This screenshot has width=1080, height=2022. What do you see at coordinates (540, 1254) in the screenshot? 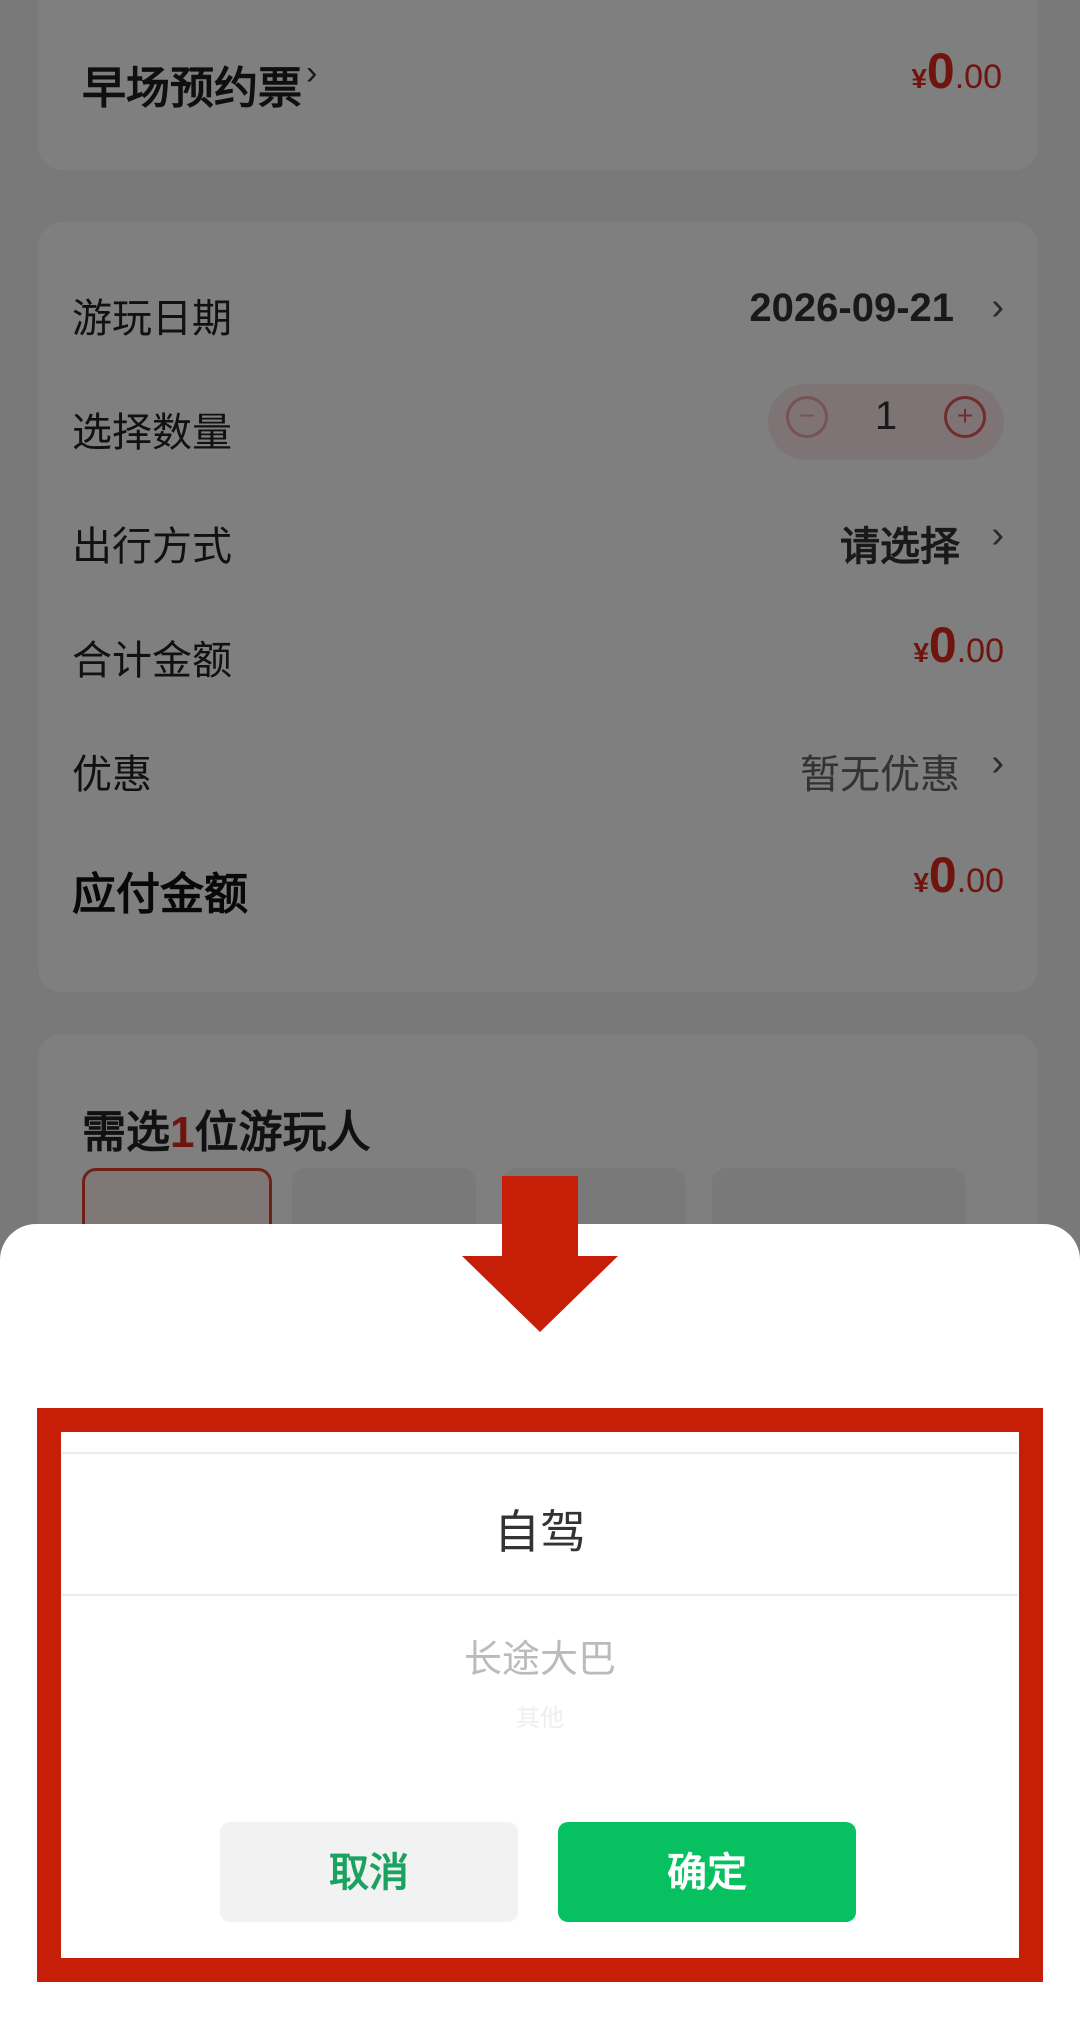
I see `down-arrow-icon` at bounding box center [540, 1254].